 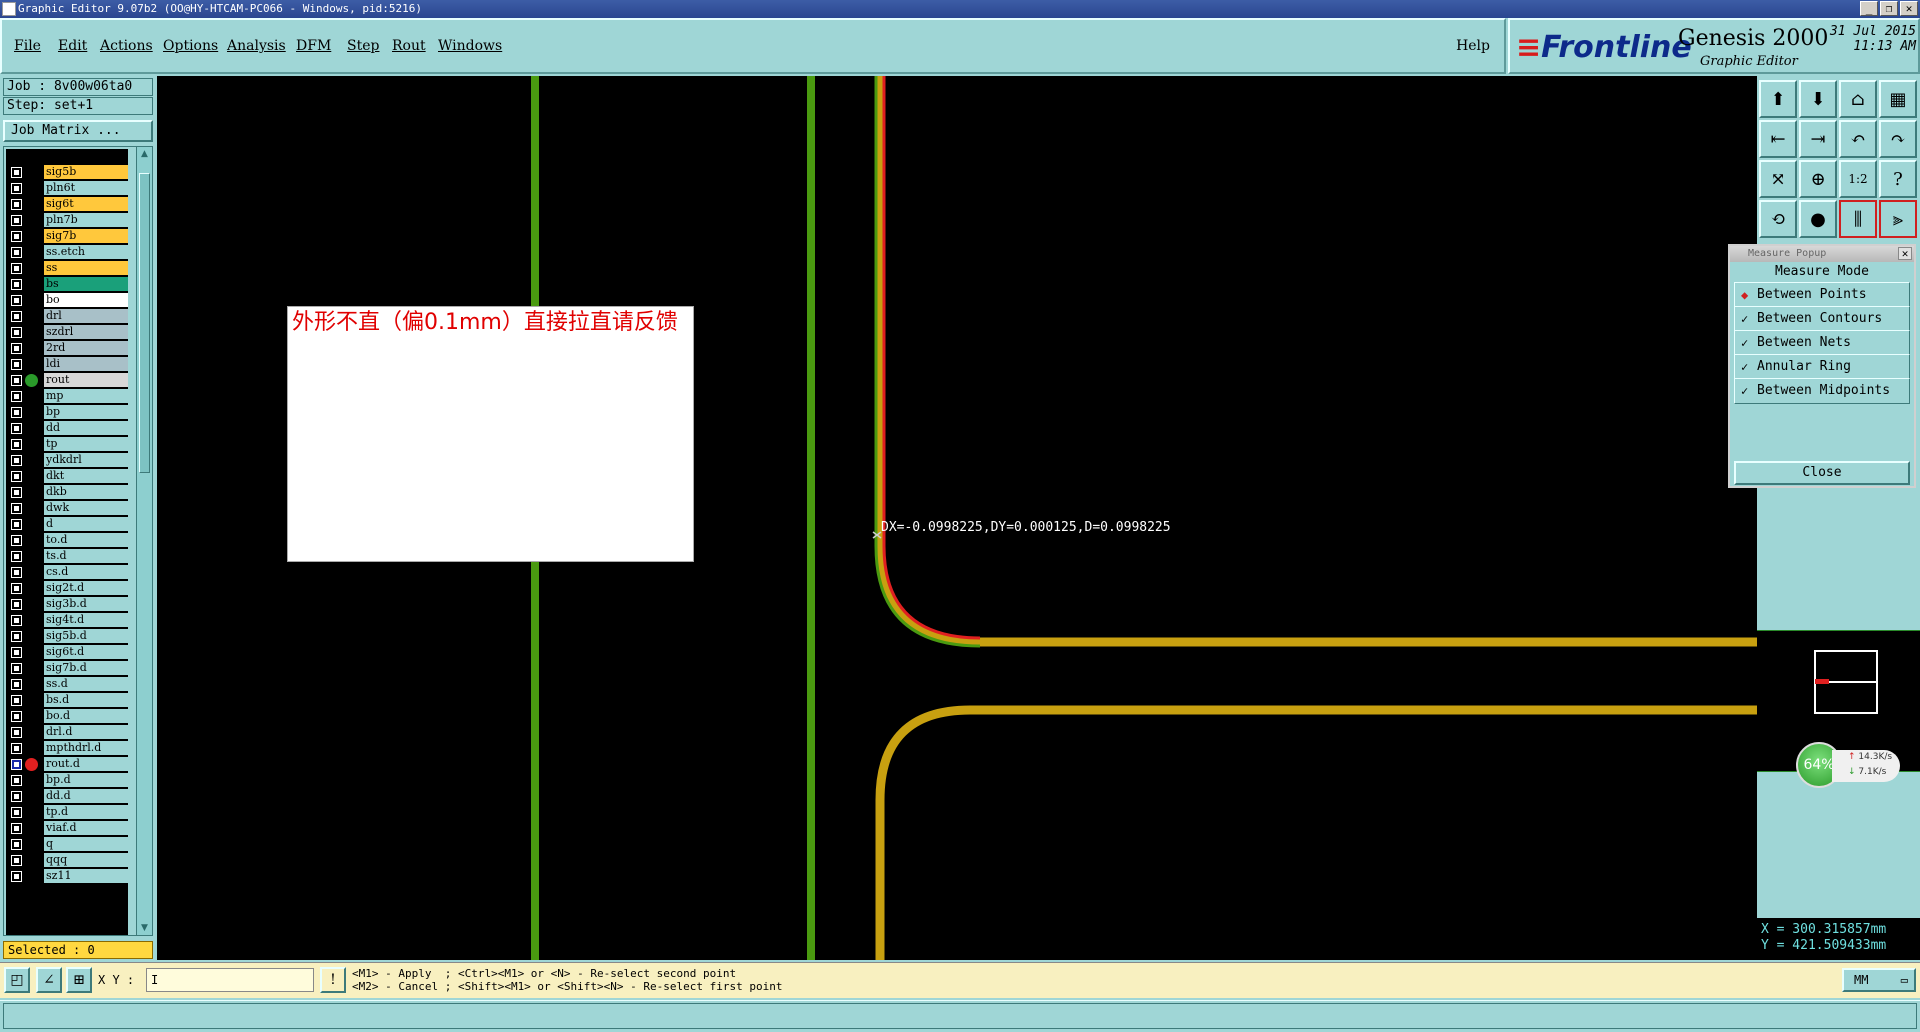 I want to click on layer-row: pln7b, so click(x=67, y=220).